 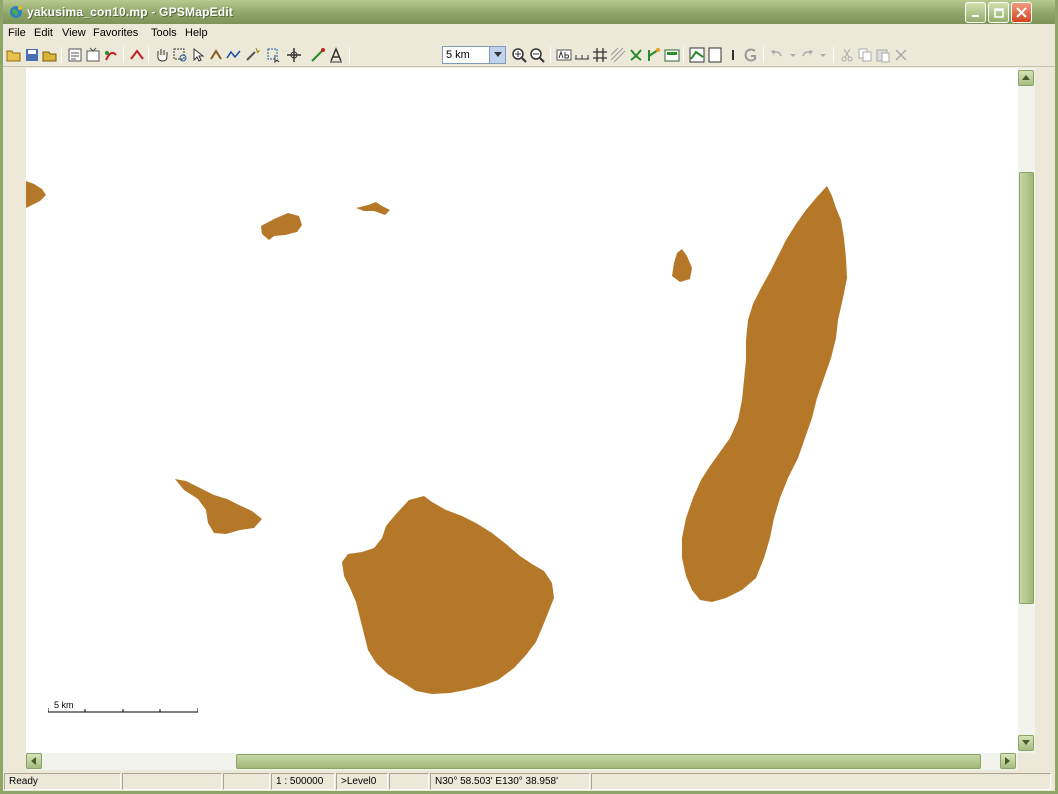 I want to click on redo-dropdown, so click(x=823, y=55).